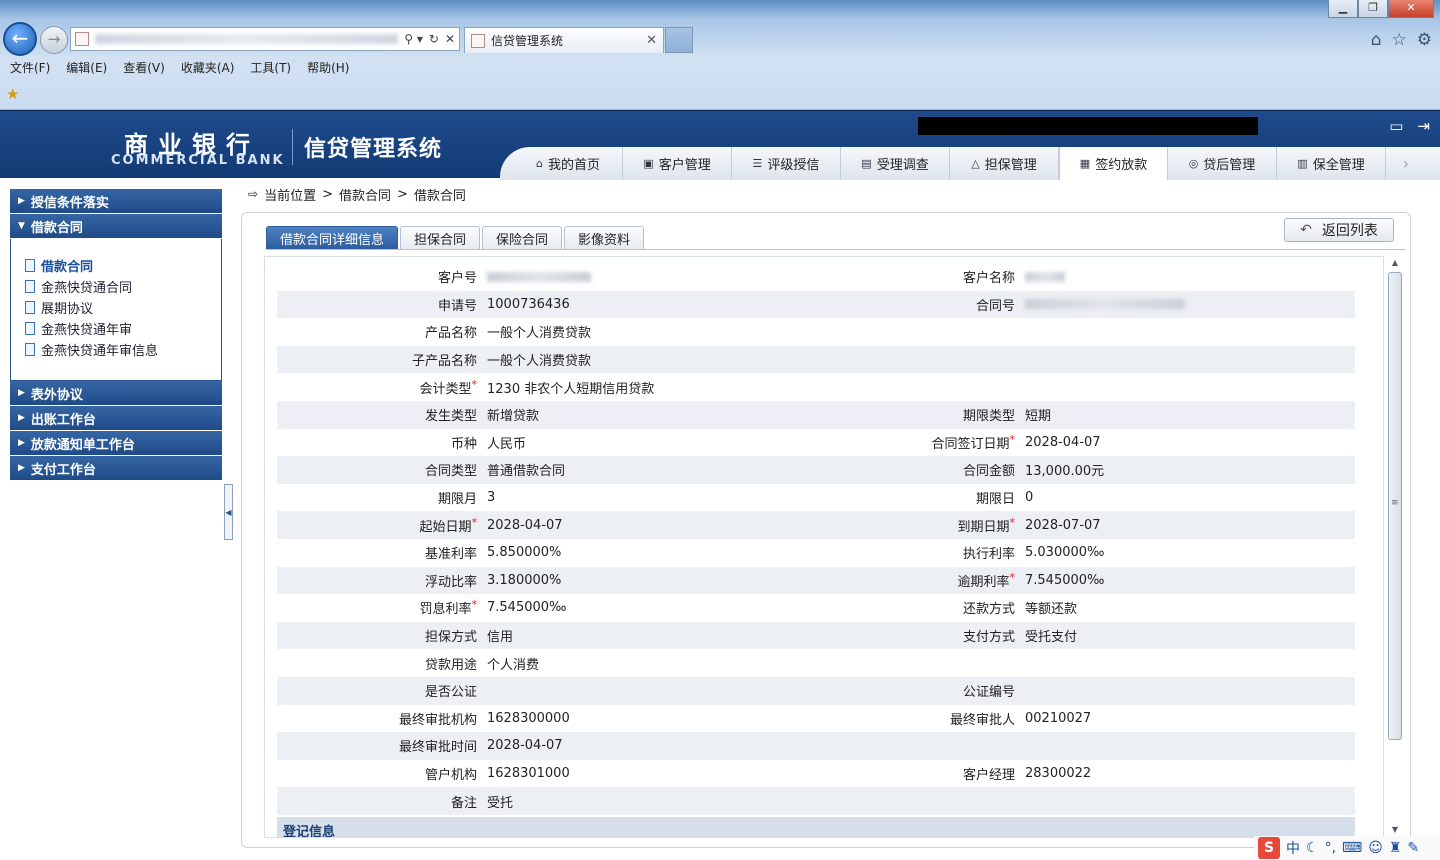  What do you see at coordinates (986, 580) in the screenshot?
I see `field-label-required: 逾期利率*` at bounding box center [986, 580].